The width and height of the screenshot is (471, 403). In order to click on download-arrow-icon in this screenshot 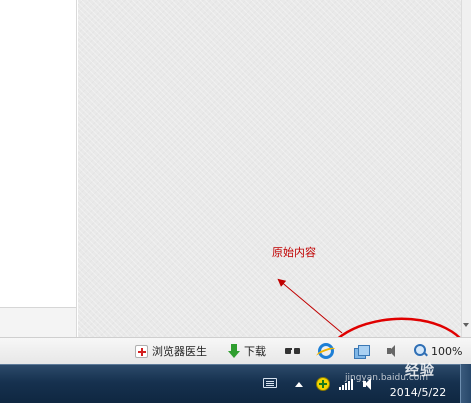, I will do `click(234, 351)`.